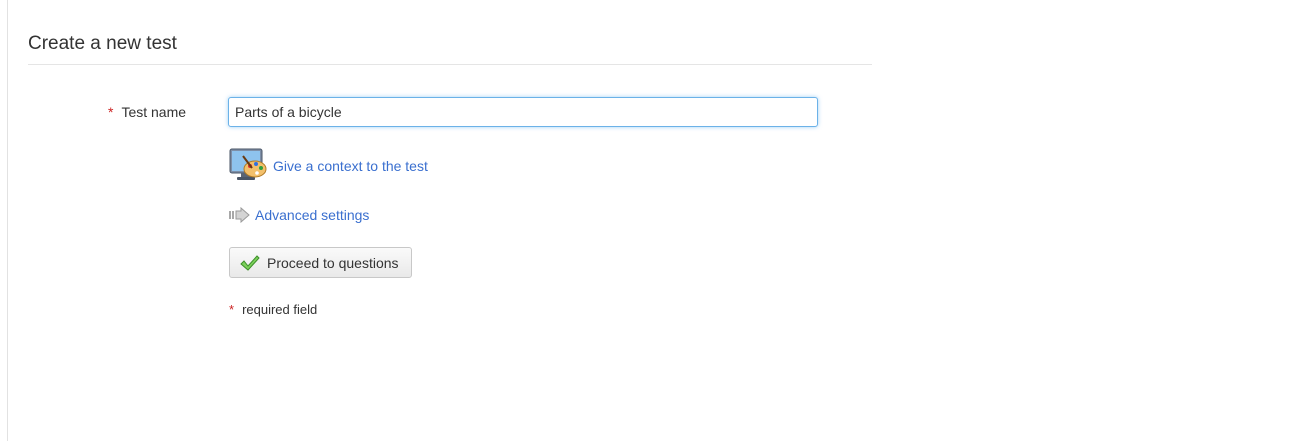  Describe the element at coordinates (249, 166) in the screenshot. I see `palette-monitor-icon` at that location.